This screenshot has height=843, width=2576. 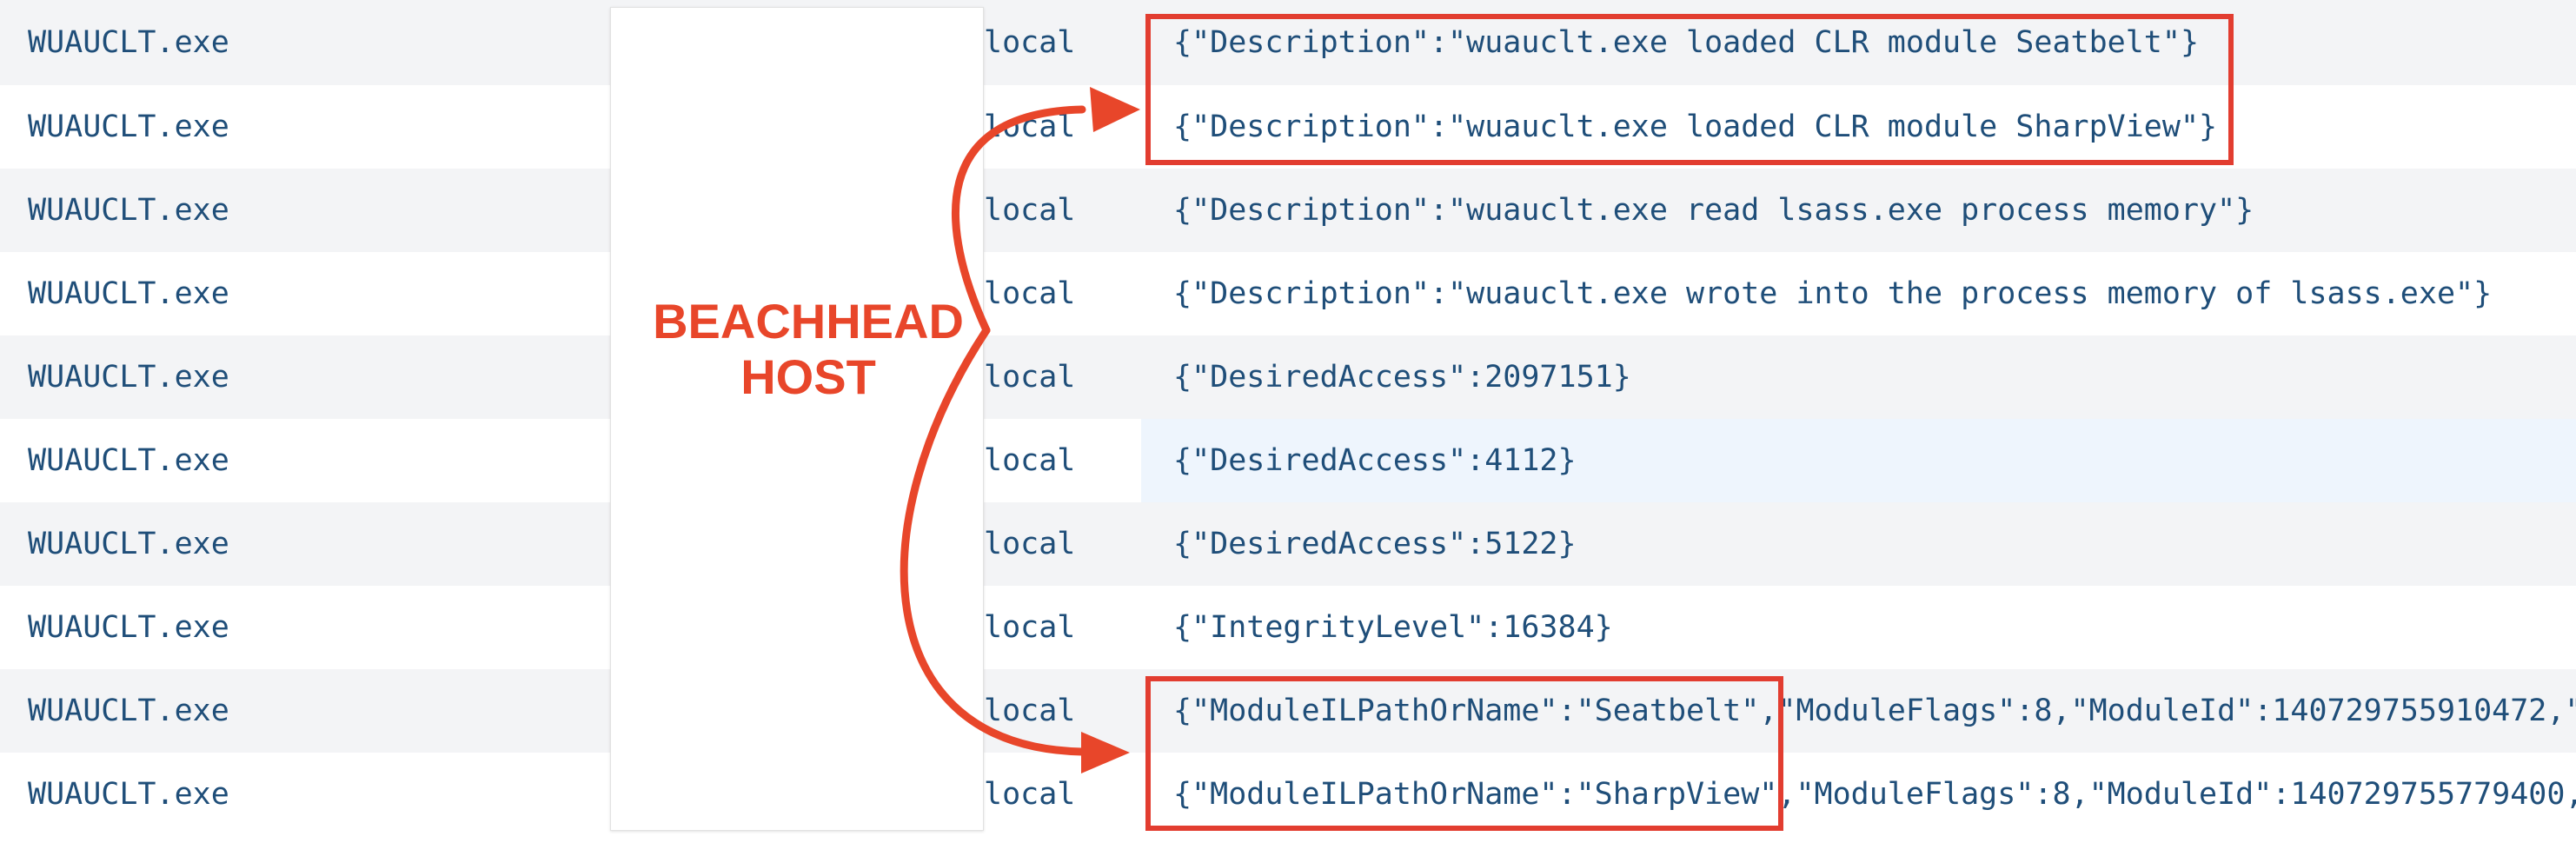 I want to click on arrow-head-up, so click(x=1115, y=110).